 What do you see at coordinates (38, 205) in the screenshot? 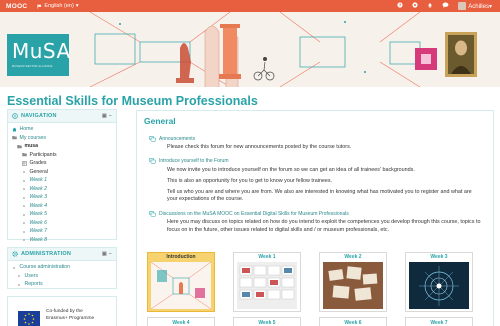
I see `nav-label: Week 4` at bounding box center [38, 205].